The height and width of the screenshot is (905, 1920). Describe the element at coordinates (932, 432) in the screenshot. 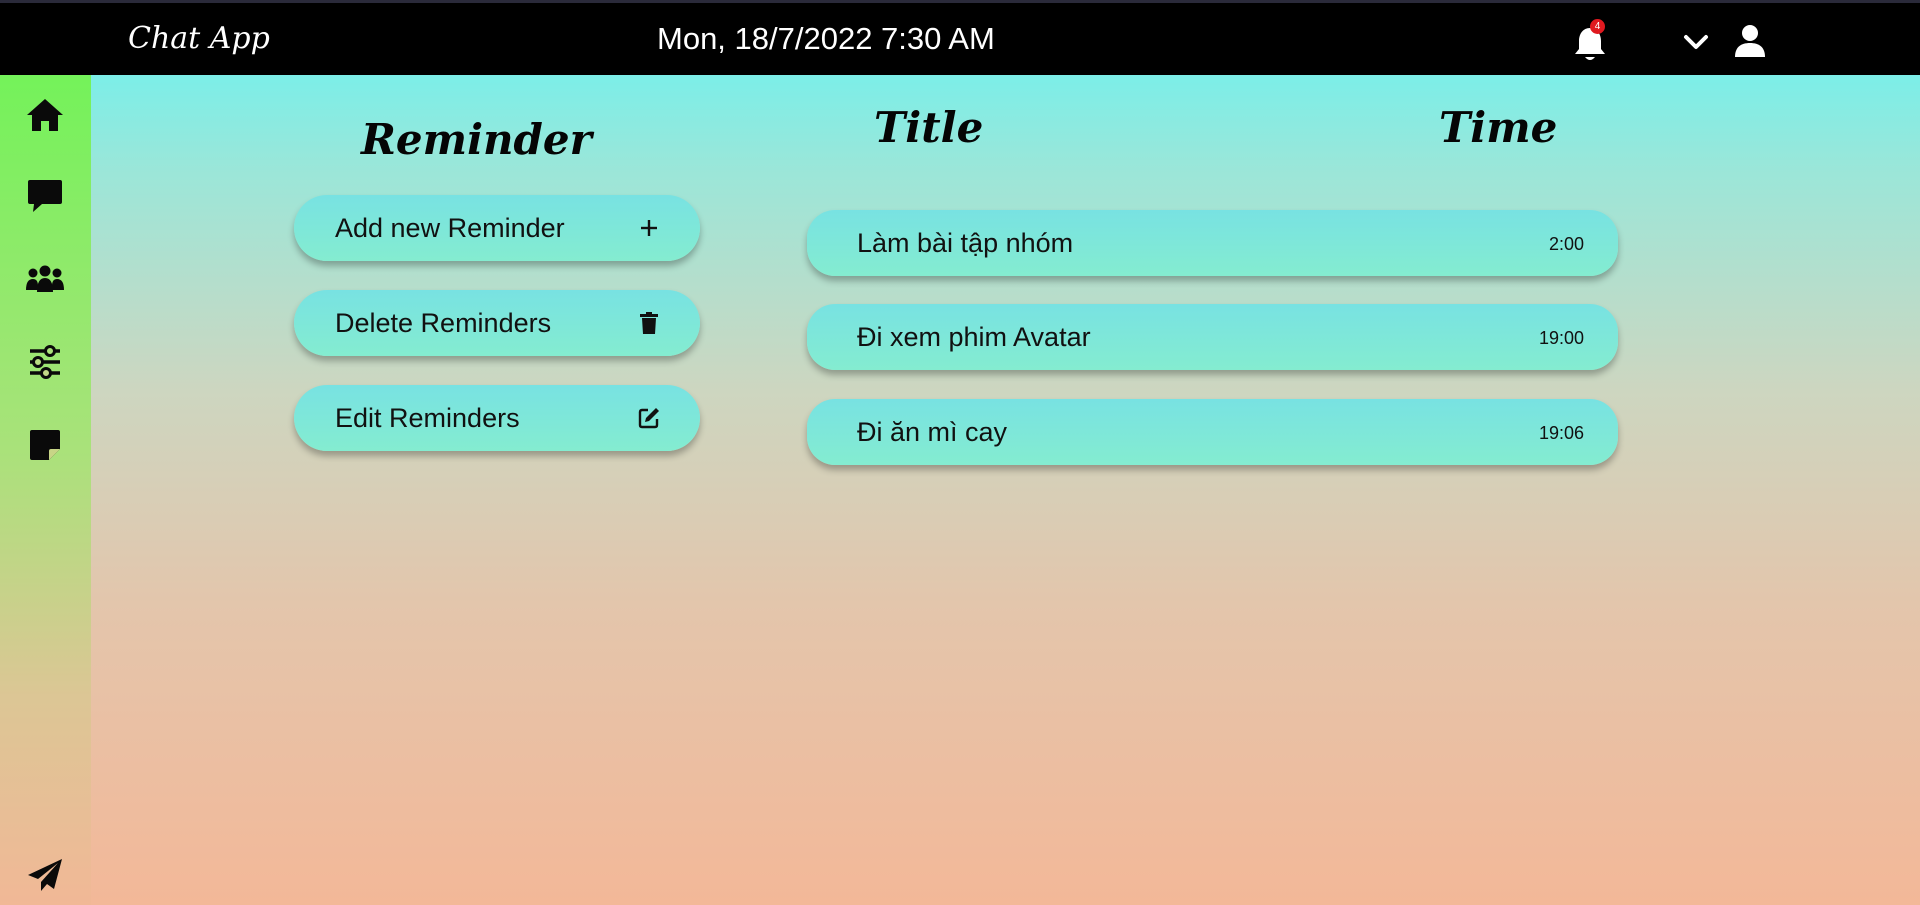

I see `reminder-title: Đi ăn mì cay` at that location.